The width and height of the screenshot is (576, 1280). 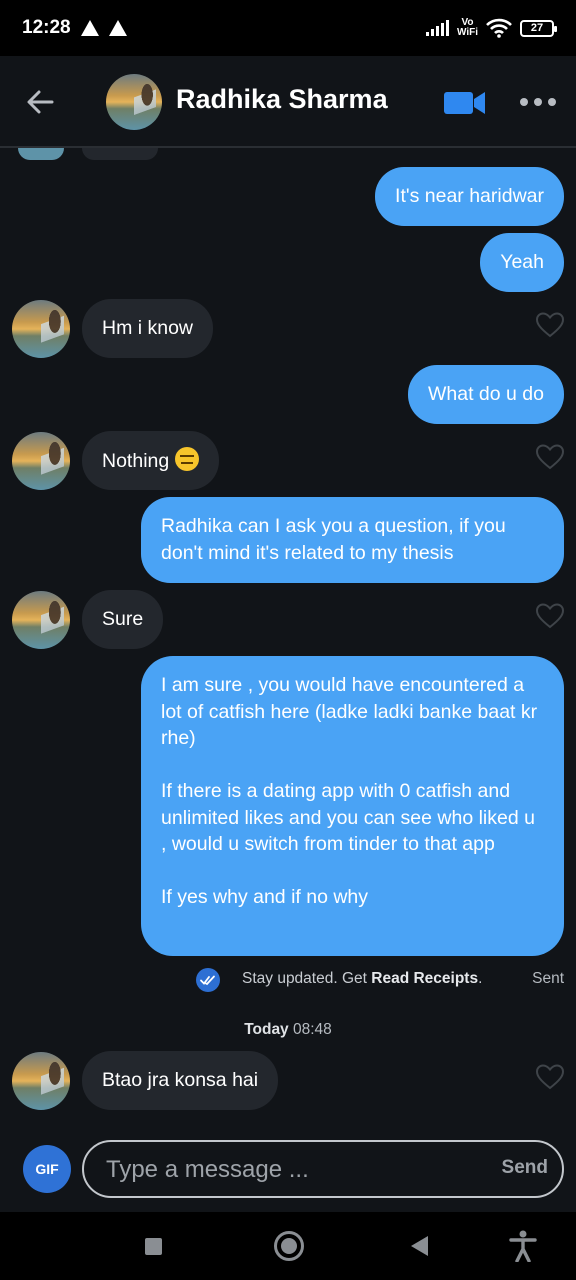 What do you see at coordinates (208, 980) in the screenshot?
I see `read-receipt-check-icon` at bounding box center [208, 980].